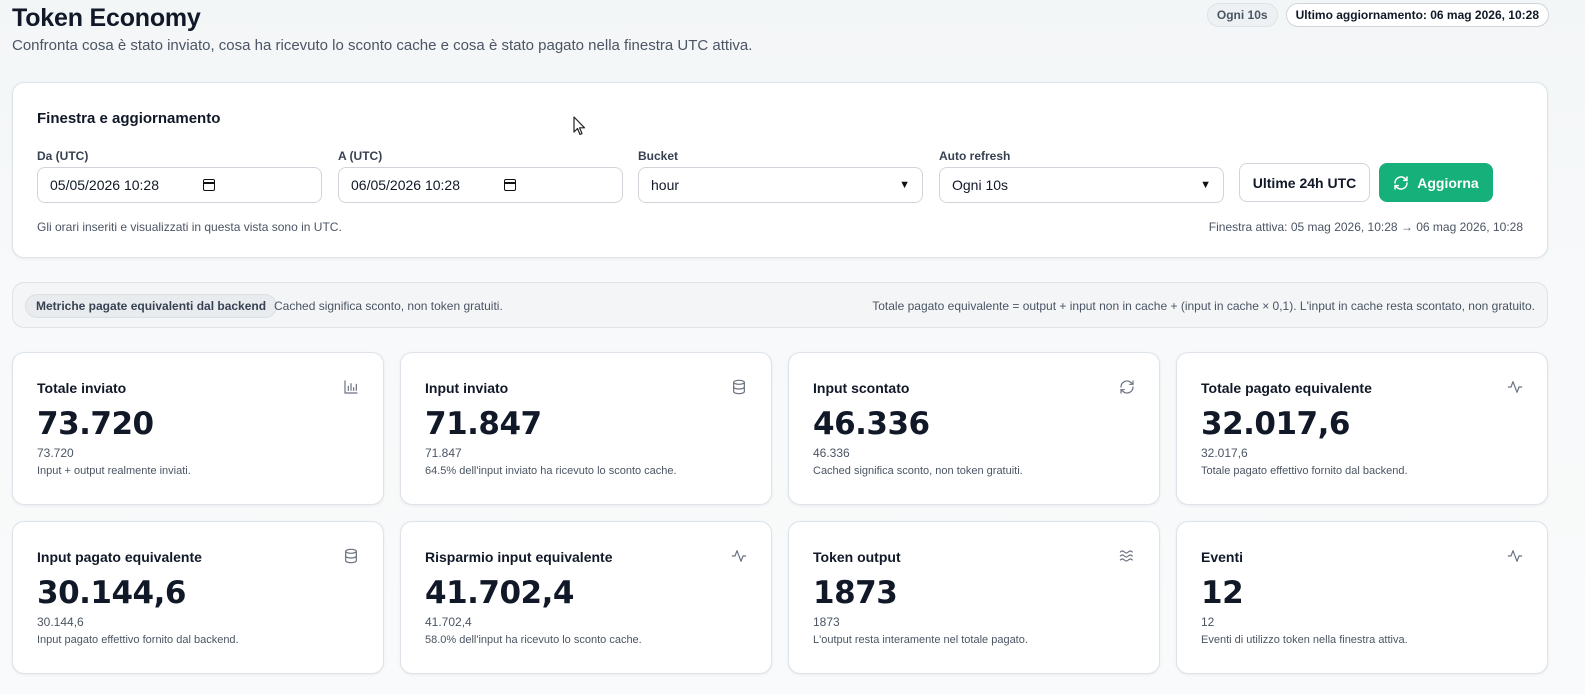 The image size is (1585, 694). Describe the element at coordinates (1242, 15) in the screenshot. I see `refresh-interval-badge: Ogni 10s` at that location.